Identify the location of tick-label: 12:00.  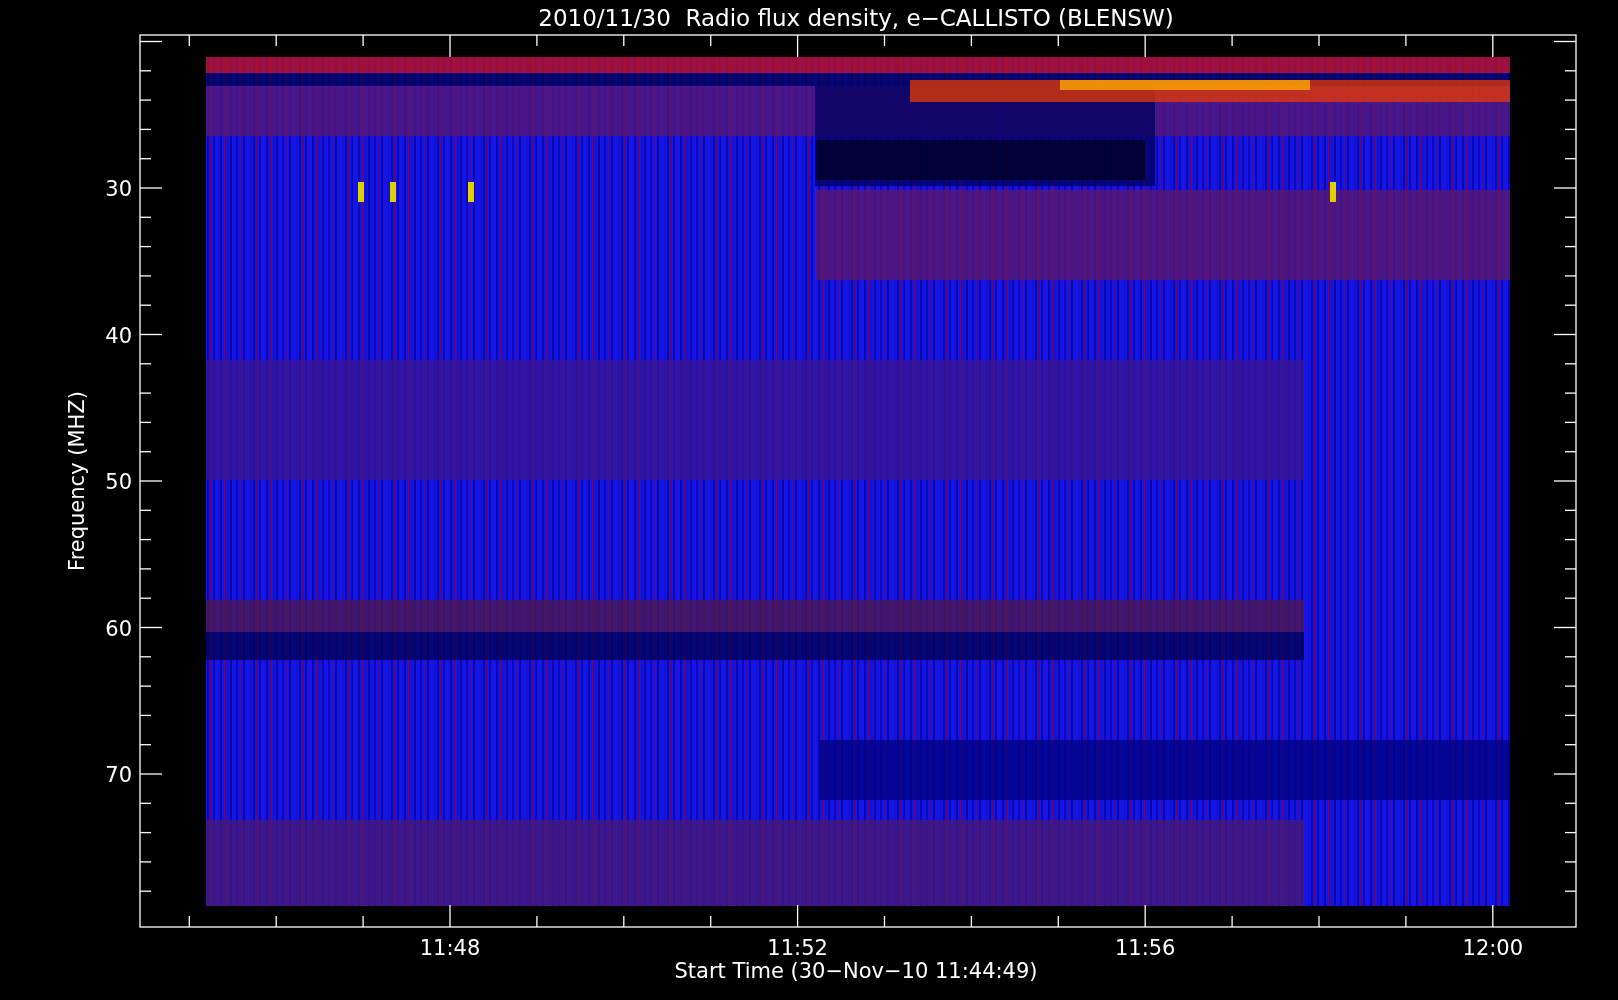
(1493, 948).